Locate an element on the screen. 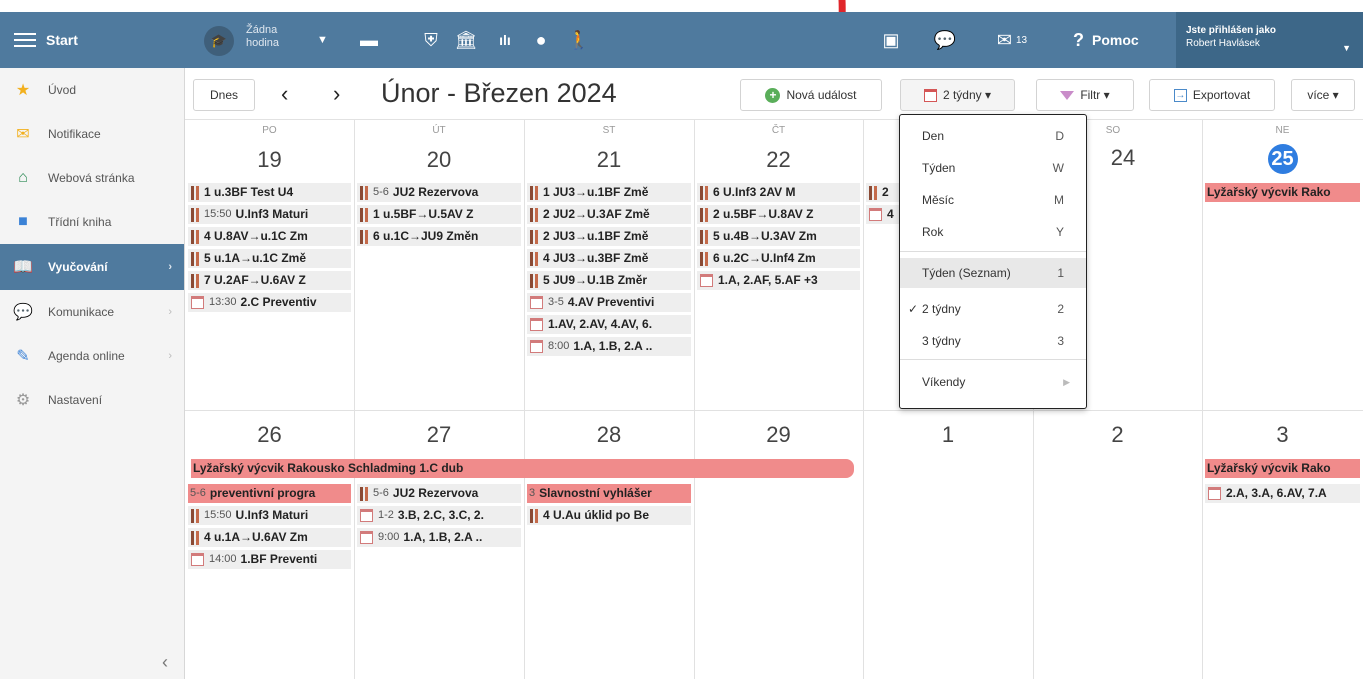 Image resolution: width=1363 pixels, height=679 pixels. view-option-2: Týden W is located at coordinates (993, 168).